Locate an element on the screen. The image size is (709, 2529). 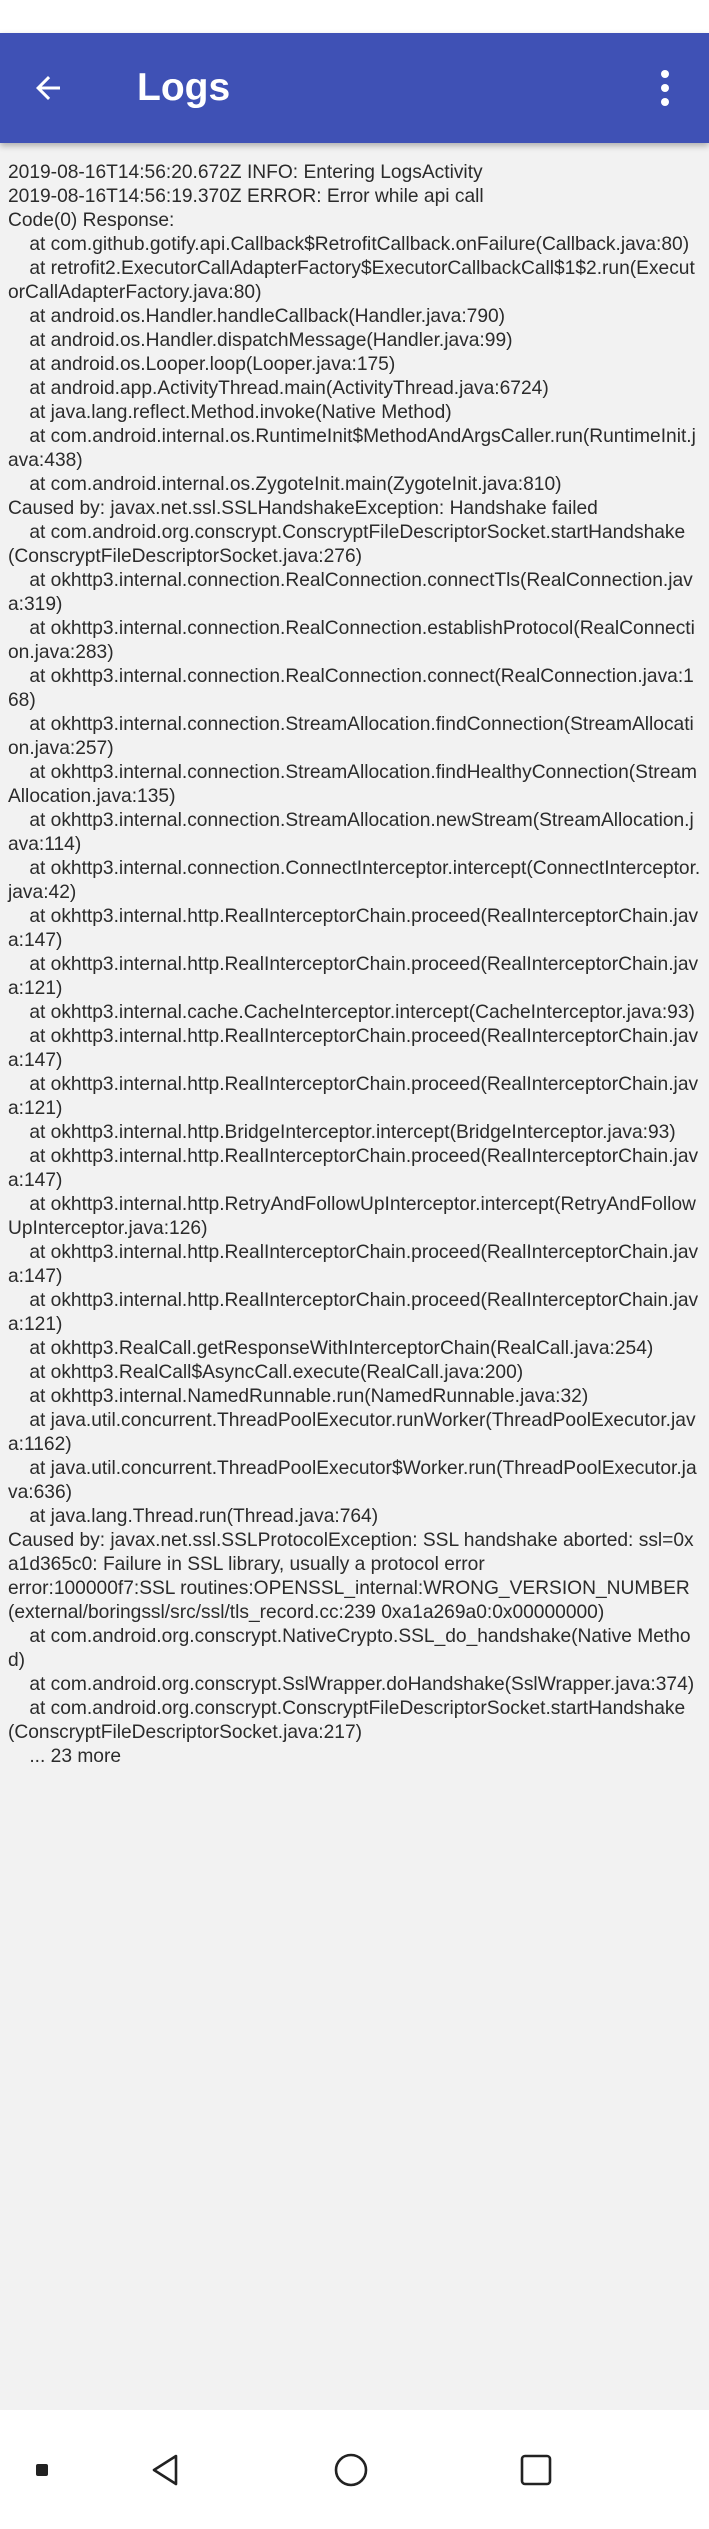
nav-back-icon is located at coordinates (165, 2470).